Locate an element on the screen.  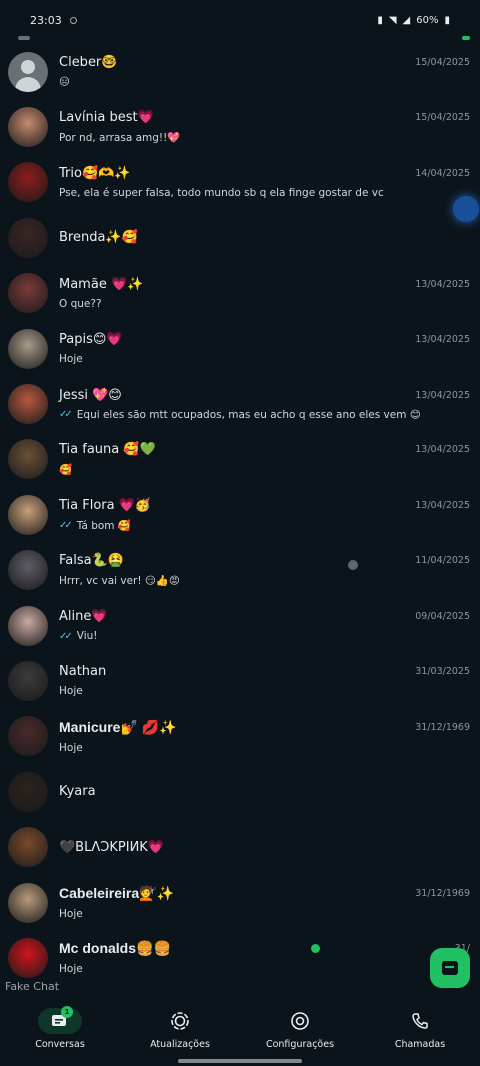
online-status-icon is located at coordinates (316, 949).